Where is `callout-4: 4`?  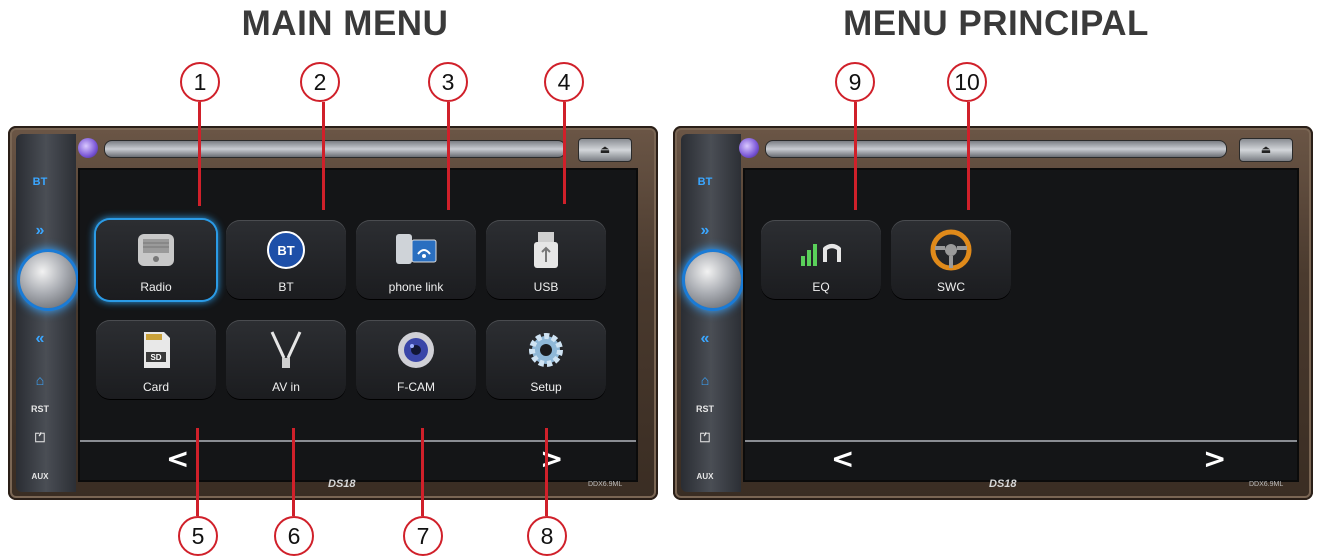 callout-4: 4 is located at coordinates (564, 82).